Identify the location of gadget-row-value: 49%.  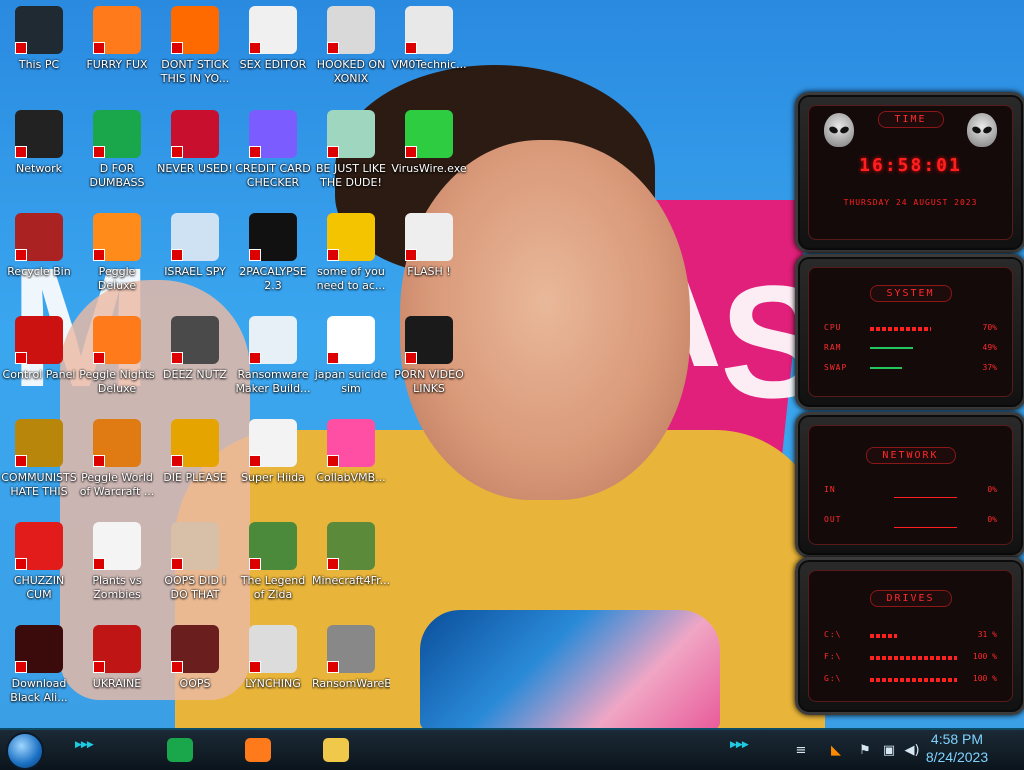
(989, 347).